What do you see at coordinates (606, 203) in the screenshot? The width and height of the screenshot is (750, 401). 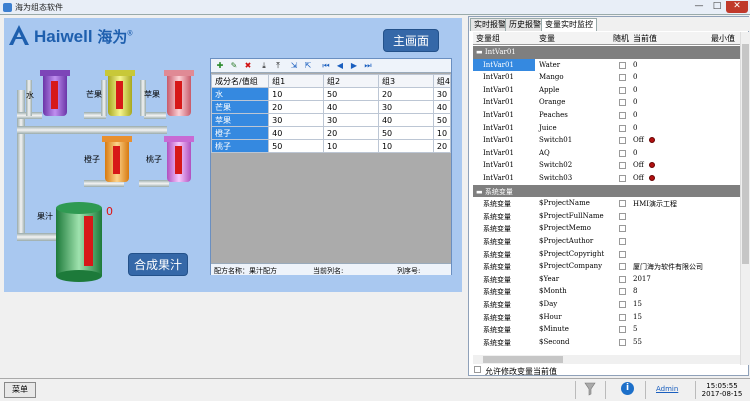 I see `variable-row: 系统变量 $ProjectName HMI演示工程` at bounding box center [606, 203].